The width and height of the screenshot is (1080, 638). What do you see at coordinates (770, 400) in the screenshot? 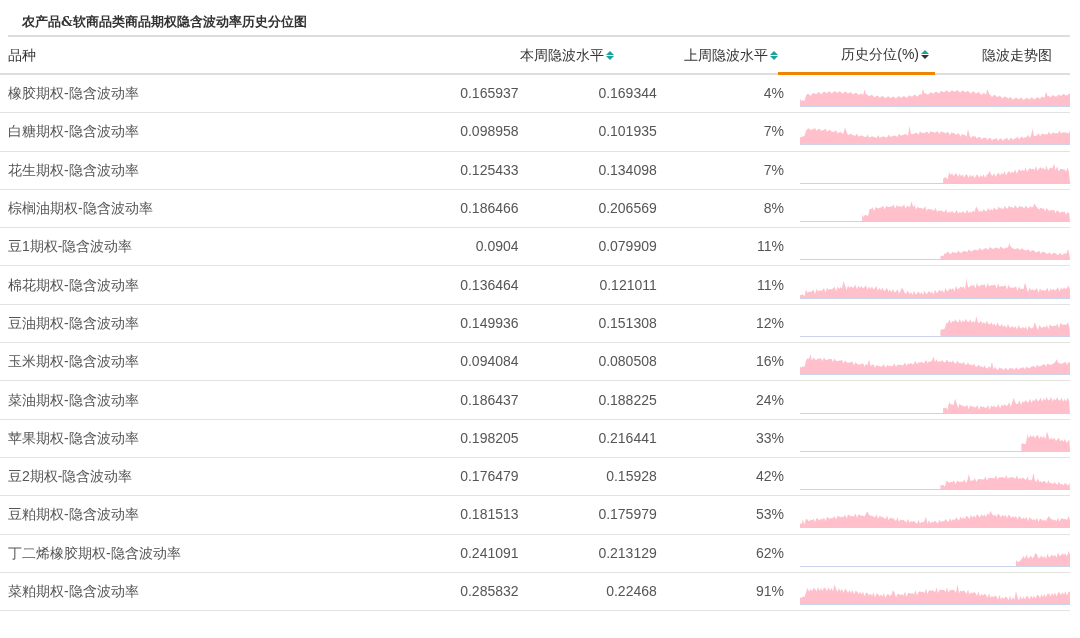
I see `percentile-value: 24%` at bounding box center [770, 400].